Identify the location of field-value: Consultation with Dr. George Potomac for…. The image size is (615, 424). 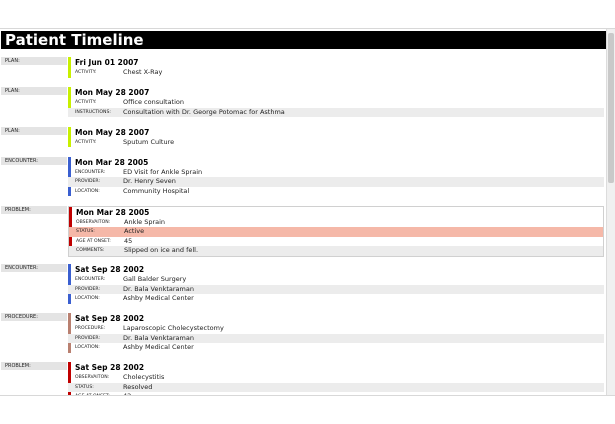
(204, 111).